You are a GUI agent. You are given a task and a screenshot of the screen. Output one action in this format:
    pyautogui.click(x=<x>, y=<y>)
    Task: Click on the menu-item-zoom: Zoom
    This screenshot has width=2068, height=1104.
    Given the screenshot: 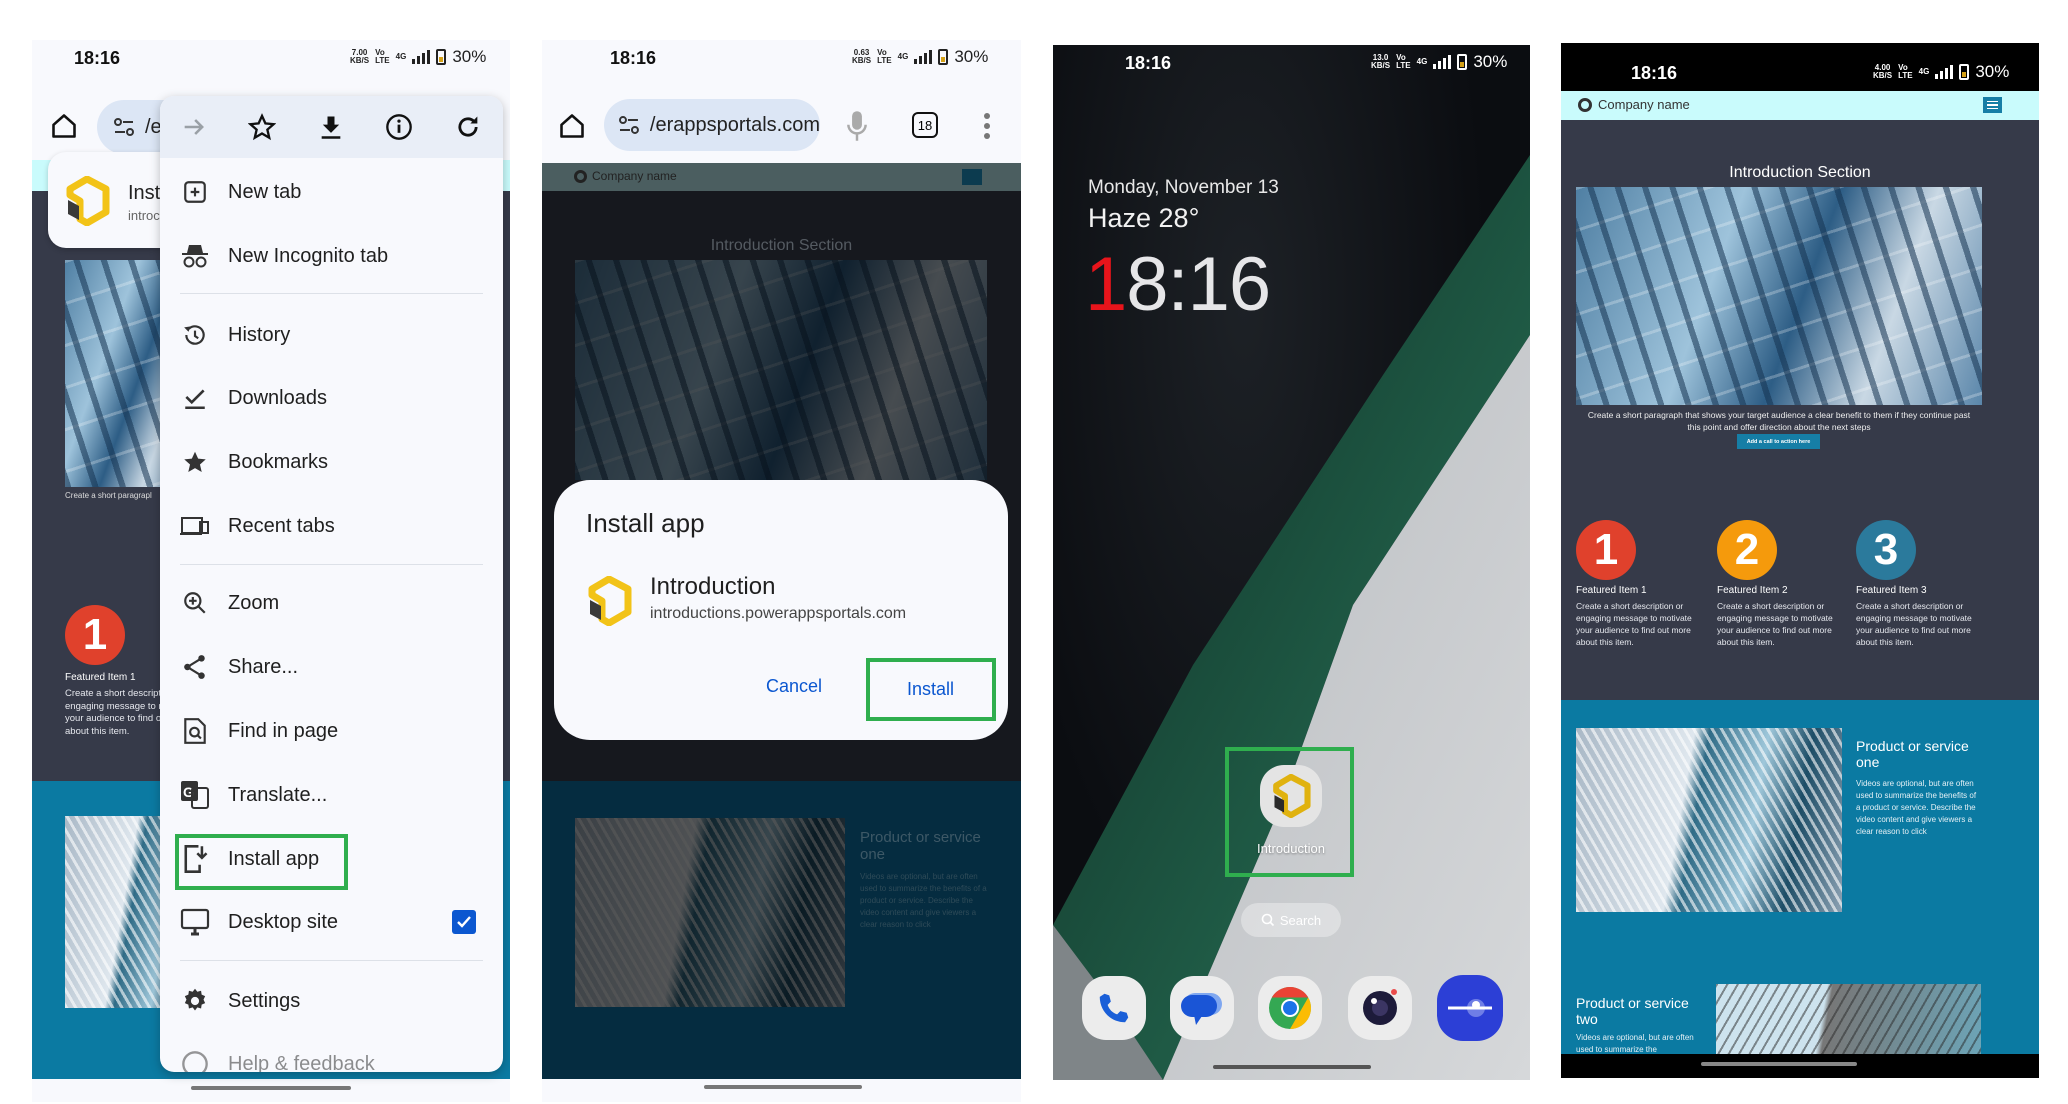 What is the action you would take?
    pyautogui.click(x=331, y=603)
    